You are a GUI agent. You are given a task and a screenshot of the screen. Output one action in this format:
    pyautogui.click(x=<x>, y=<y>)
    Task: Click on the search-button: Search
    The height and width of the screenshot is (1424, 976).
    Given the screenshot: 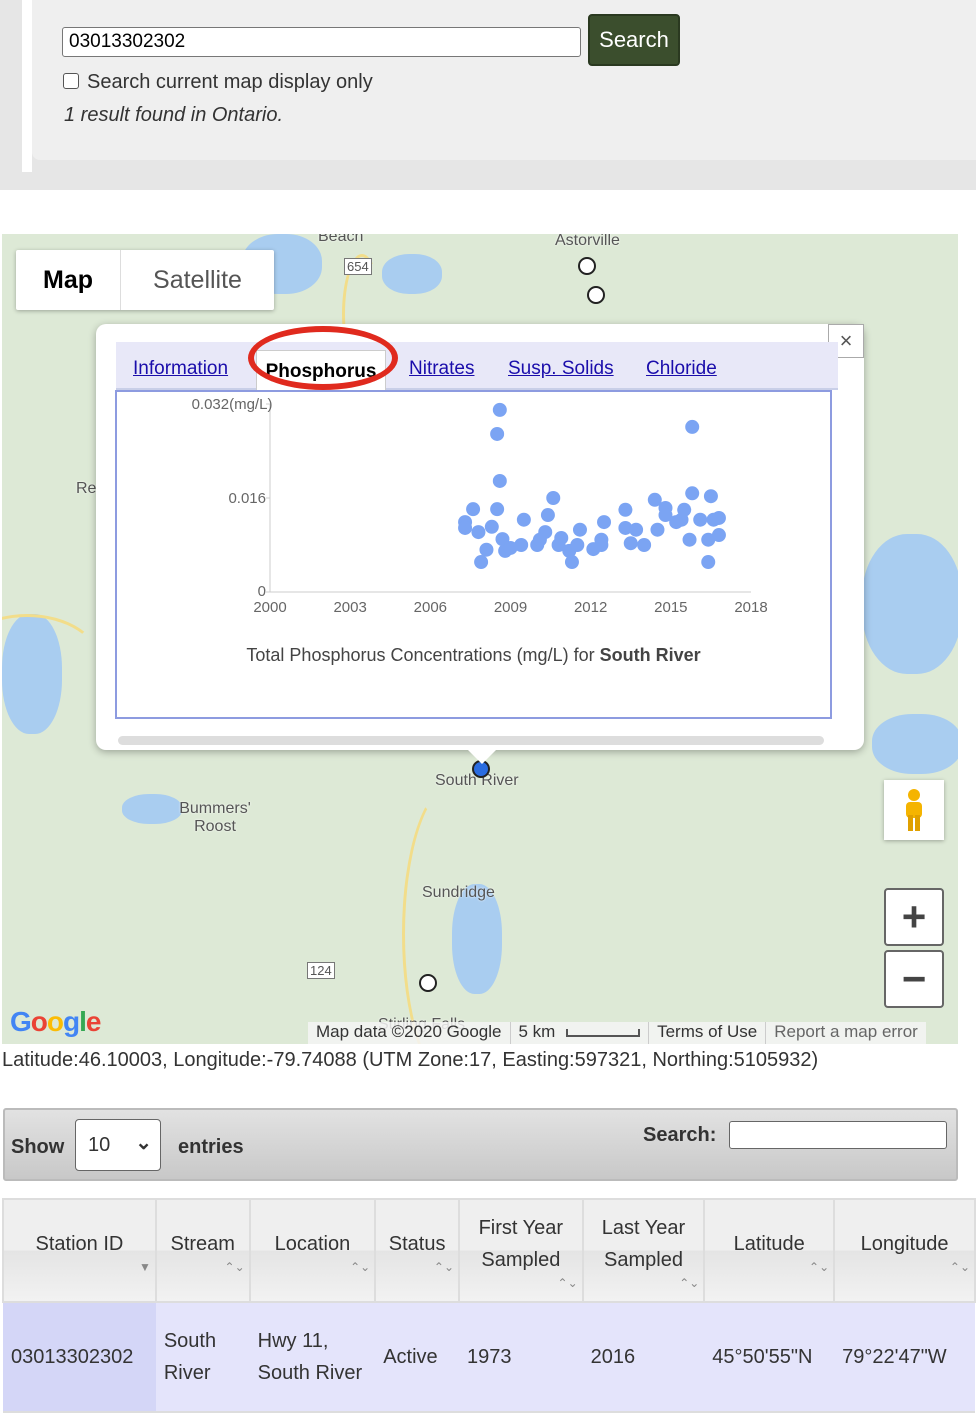 What is the action you would take?
    pyautogui.click(x=634, y=40)
    